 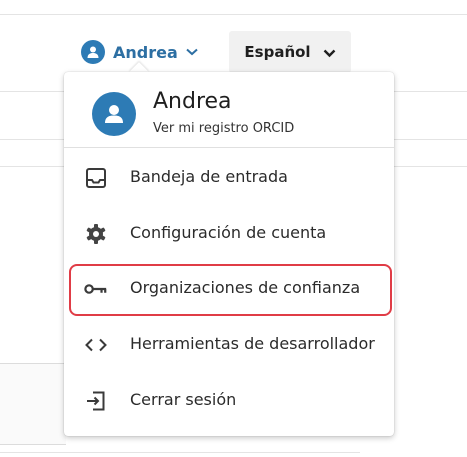 I want to click on menu-item-label: Bandeja de entrada, so click(x=209, y=176).